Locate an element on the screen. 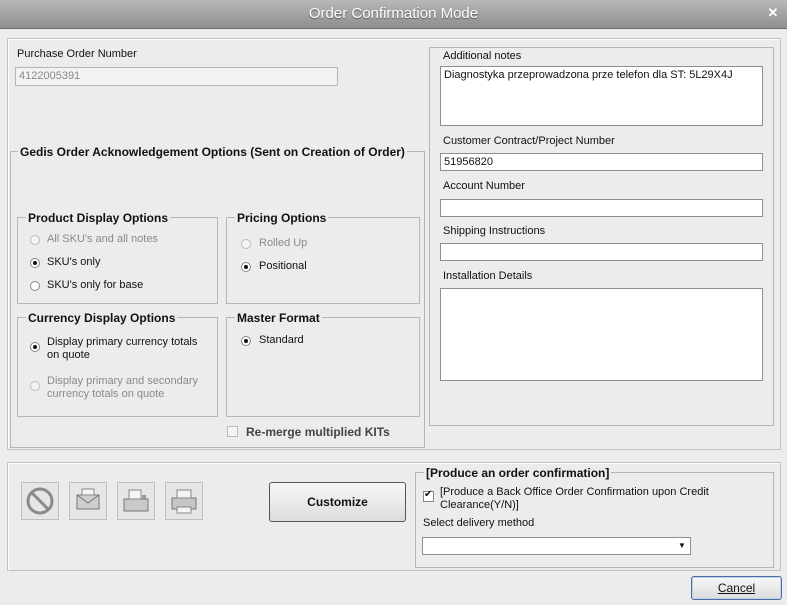 This screenshot has height=605, width=787. chevron-down-icon: ▼ is located at coordinates (682, 546).